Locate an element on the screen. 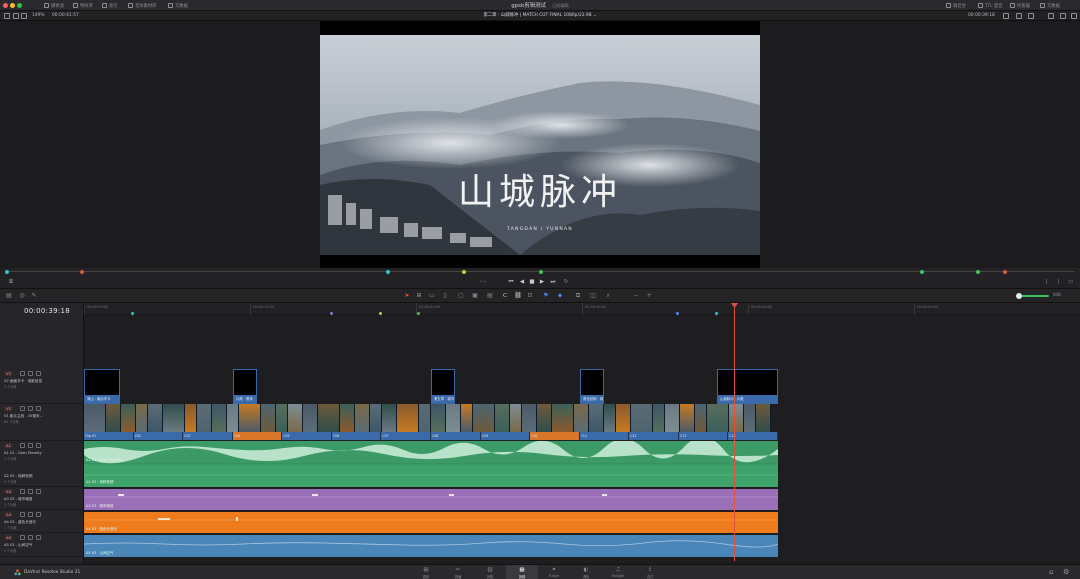  video-clip-label: C13 is located at coordinates (703, 436).